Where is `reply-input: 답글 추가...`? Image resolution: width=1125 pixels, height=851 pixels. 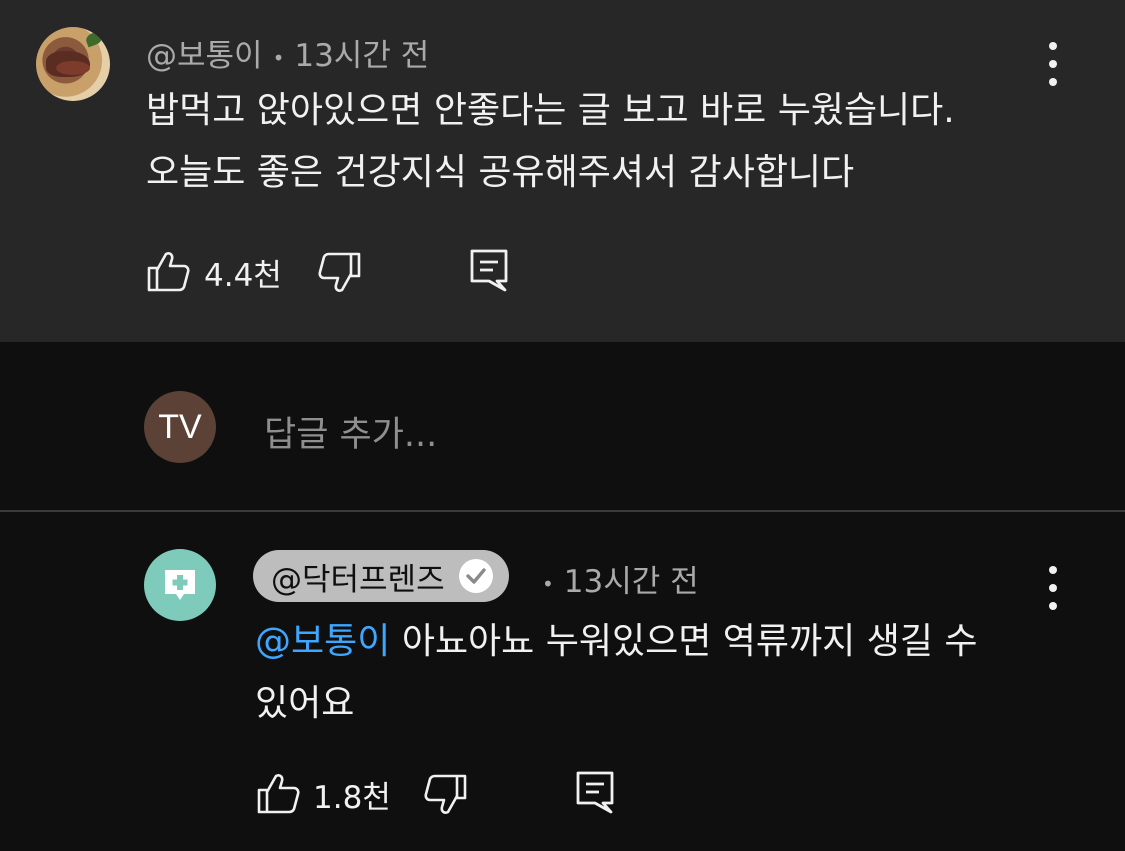 reply-input: 답글 추가... is located at coordinates (350, 431).